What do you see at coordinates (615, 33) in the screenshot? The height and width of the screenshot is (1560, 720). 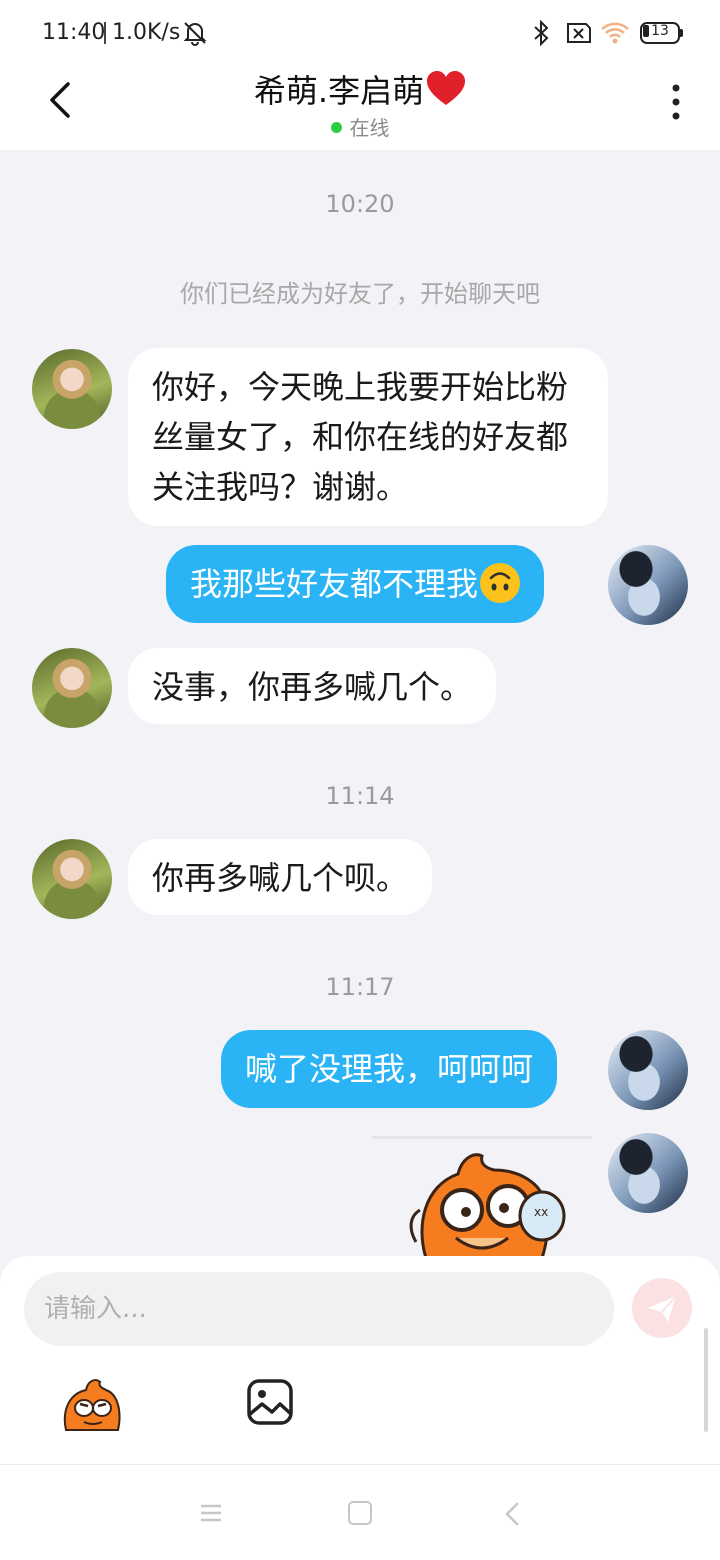 I see `wifi-icon` at bounding box center [615, 33].